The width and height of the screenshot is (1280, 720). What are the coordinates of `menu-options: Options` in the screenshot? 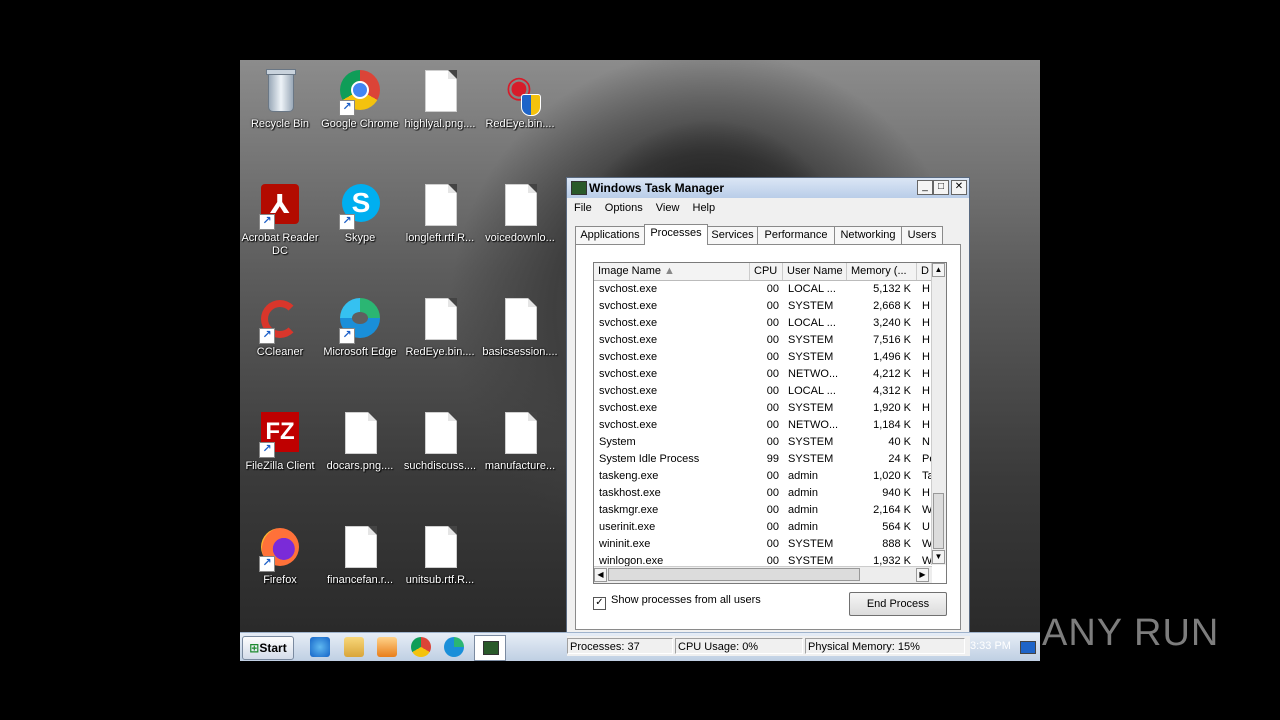 It's located at (624, 208).